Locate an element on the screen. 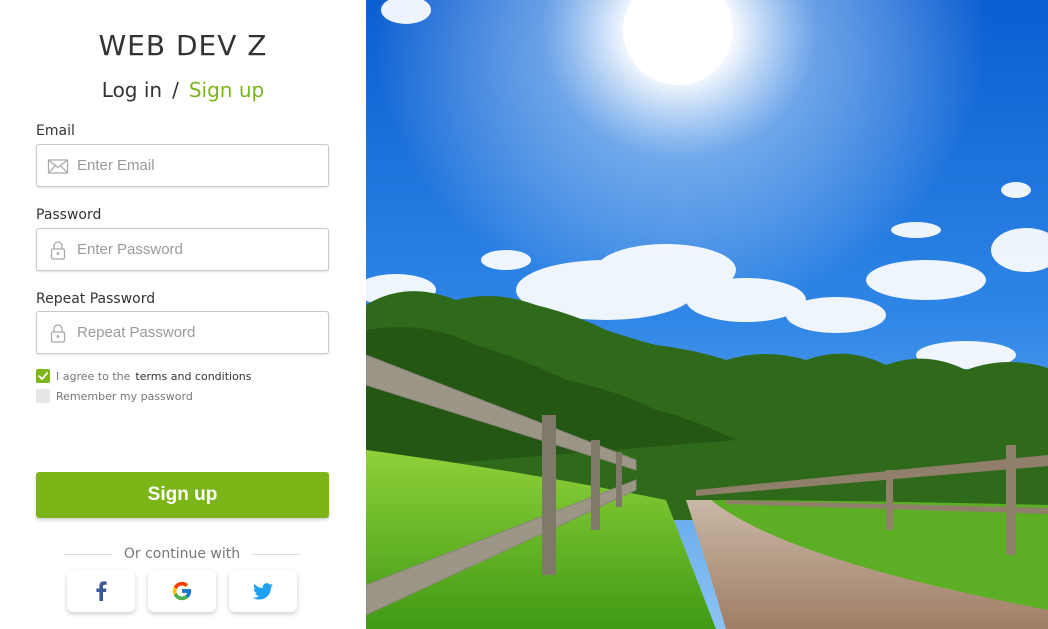 The height and width of the screenshot is (629, 1048). repeat-password-label: Repeat Password is located at coordinates (96, 299).